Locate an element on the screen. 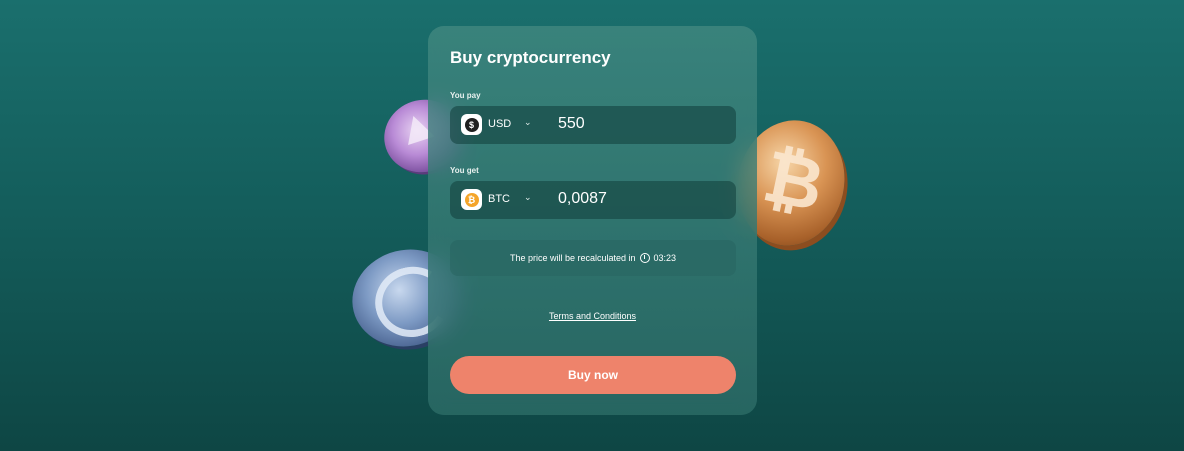 The height and width of the screenshot is (451, 1184). terms-link: Terms and Conditions is located at coordinates (592, 316).